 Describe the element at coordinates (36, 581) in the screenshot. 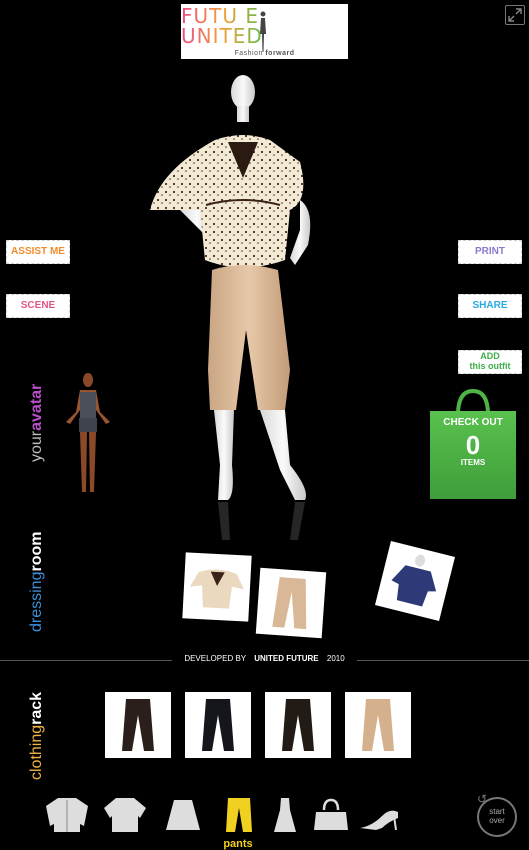

I see `dressing-room-label: dressingroom` at that location.